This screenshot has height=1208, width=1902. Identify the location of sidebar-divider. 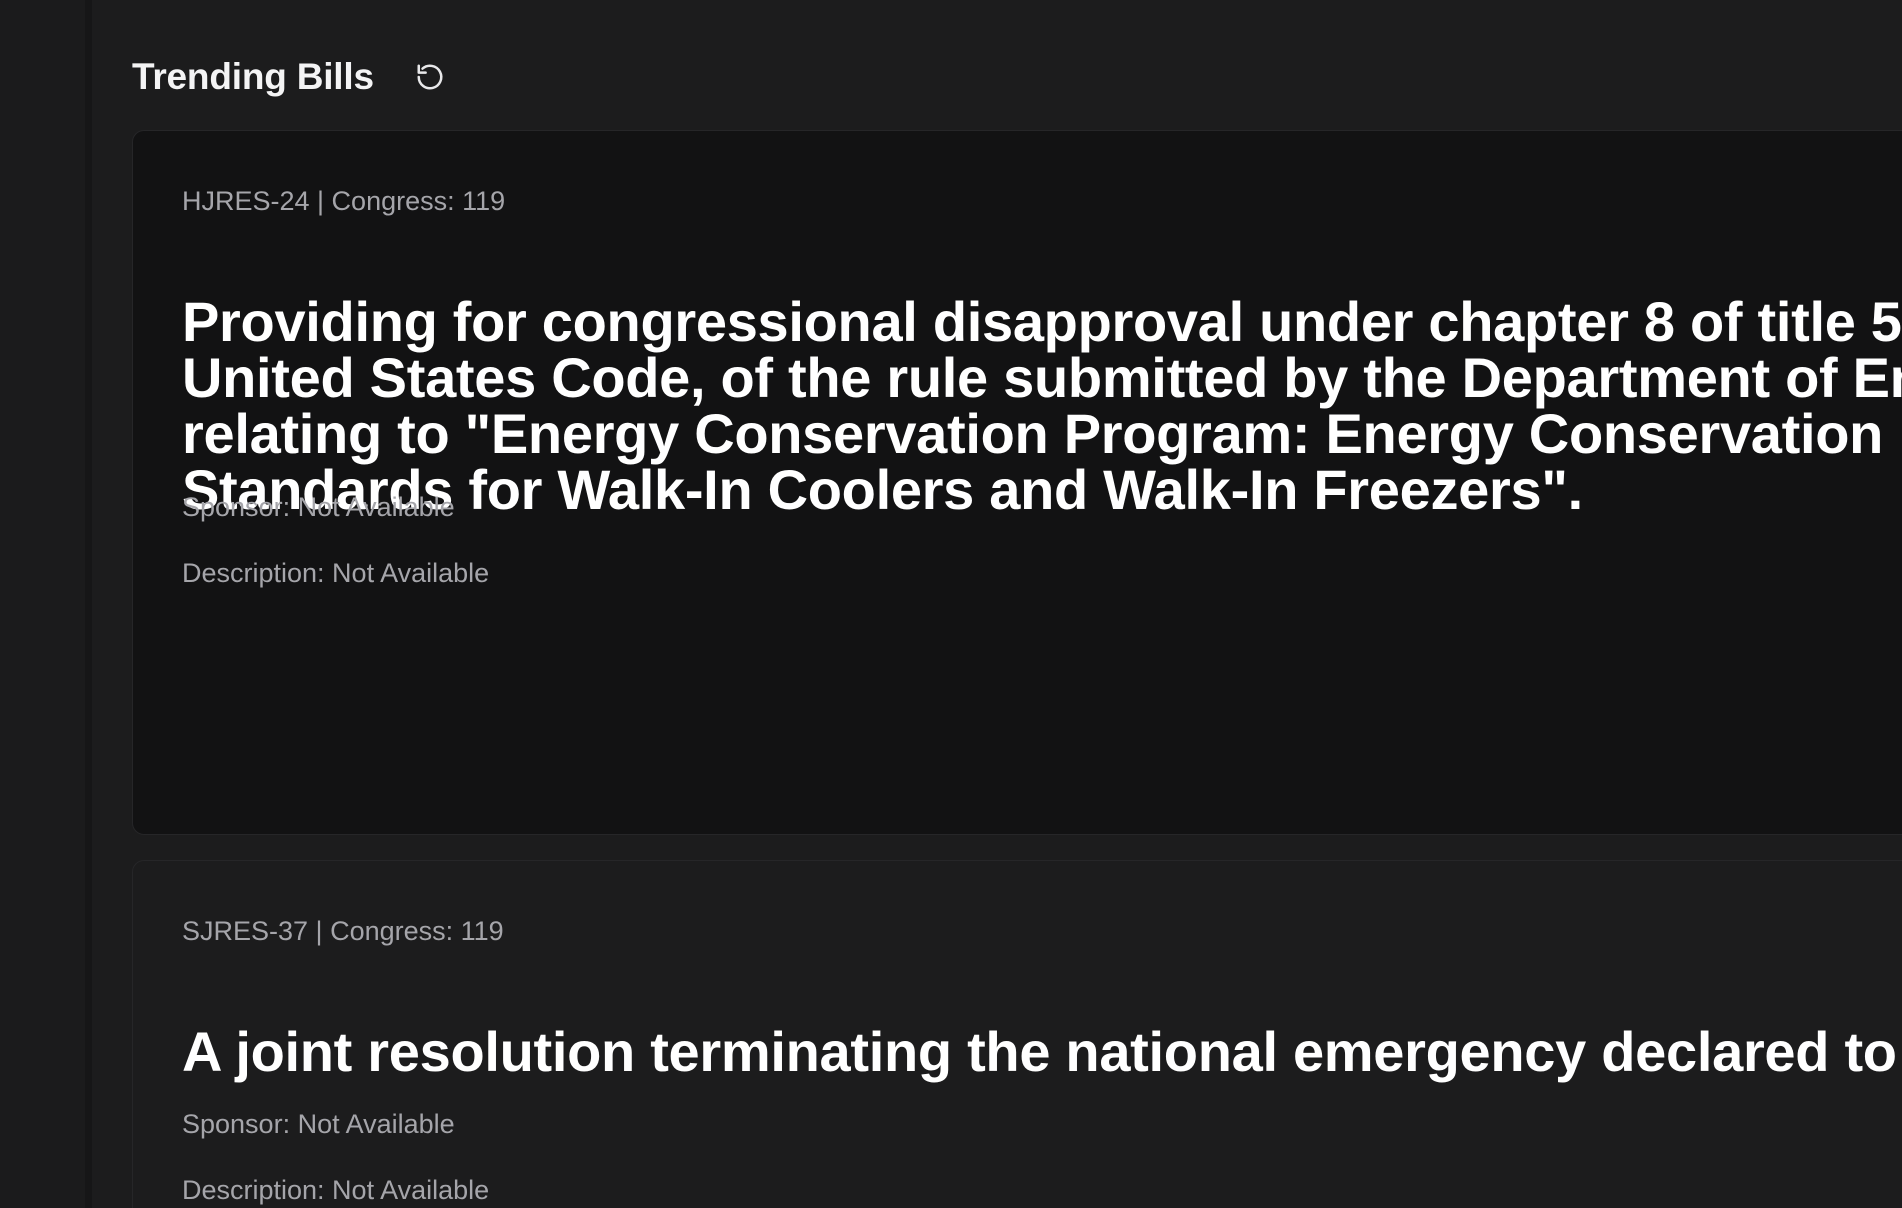
(88, 604).